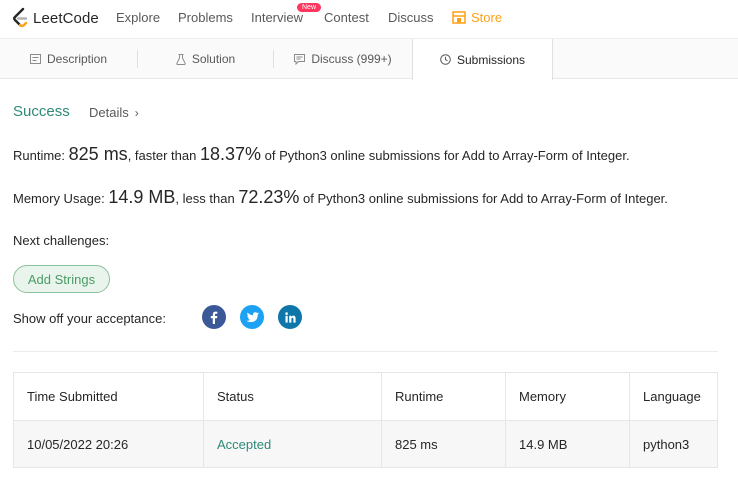 This screenshot has width=738, height=489. Describe the element at coordinates (205, 17) in the screenshot. I see `nav-problems: Problems` at that location.